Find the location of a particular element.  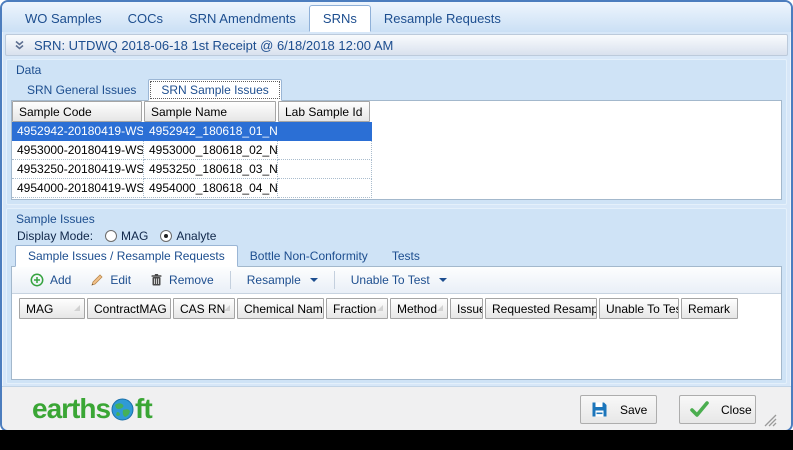

data-group-title: Data is located at coordinates (29, 70).